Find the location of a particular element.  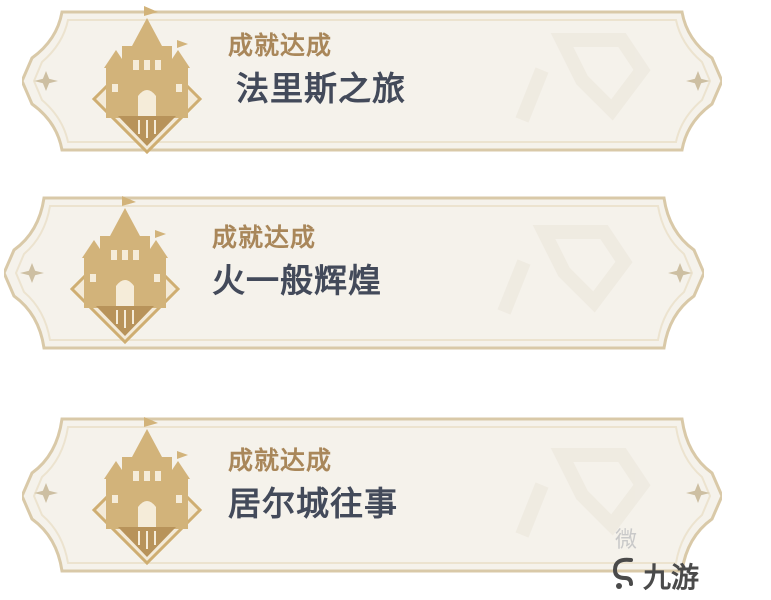

watermark: 微 九游 is located at coordinates (680, 558).